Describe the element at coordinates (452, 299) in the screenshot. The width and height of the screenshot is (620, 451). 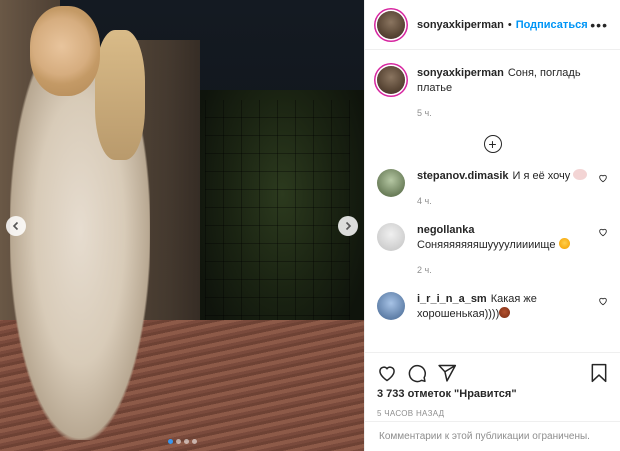
I see `comment-username: i_r_i_n_a_sm` at that location.